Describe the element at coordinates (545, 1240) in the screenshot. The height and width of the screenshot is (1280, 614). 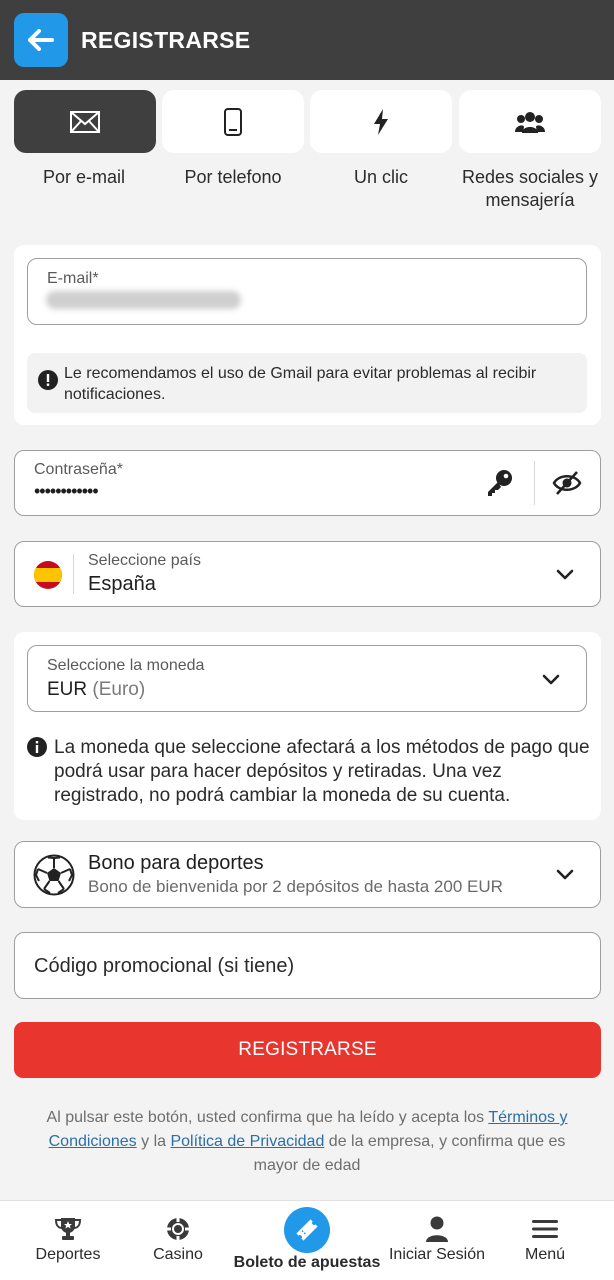
I see `nav-item-menu: Menú` at that location.